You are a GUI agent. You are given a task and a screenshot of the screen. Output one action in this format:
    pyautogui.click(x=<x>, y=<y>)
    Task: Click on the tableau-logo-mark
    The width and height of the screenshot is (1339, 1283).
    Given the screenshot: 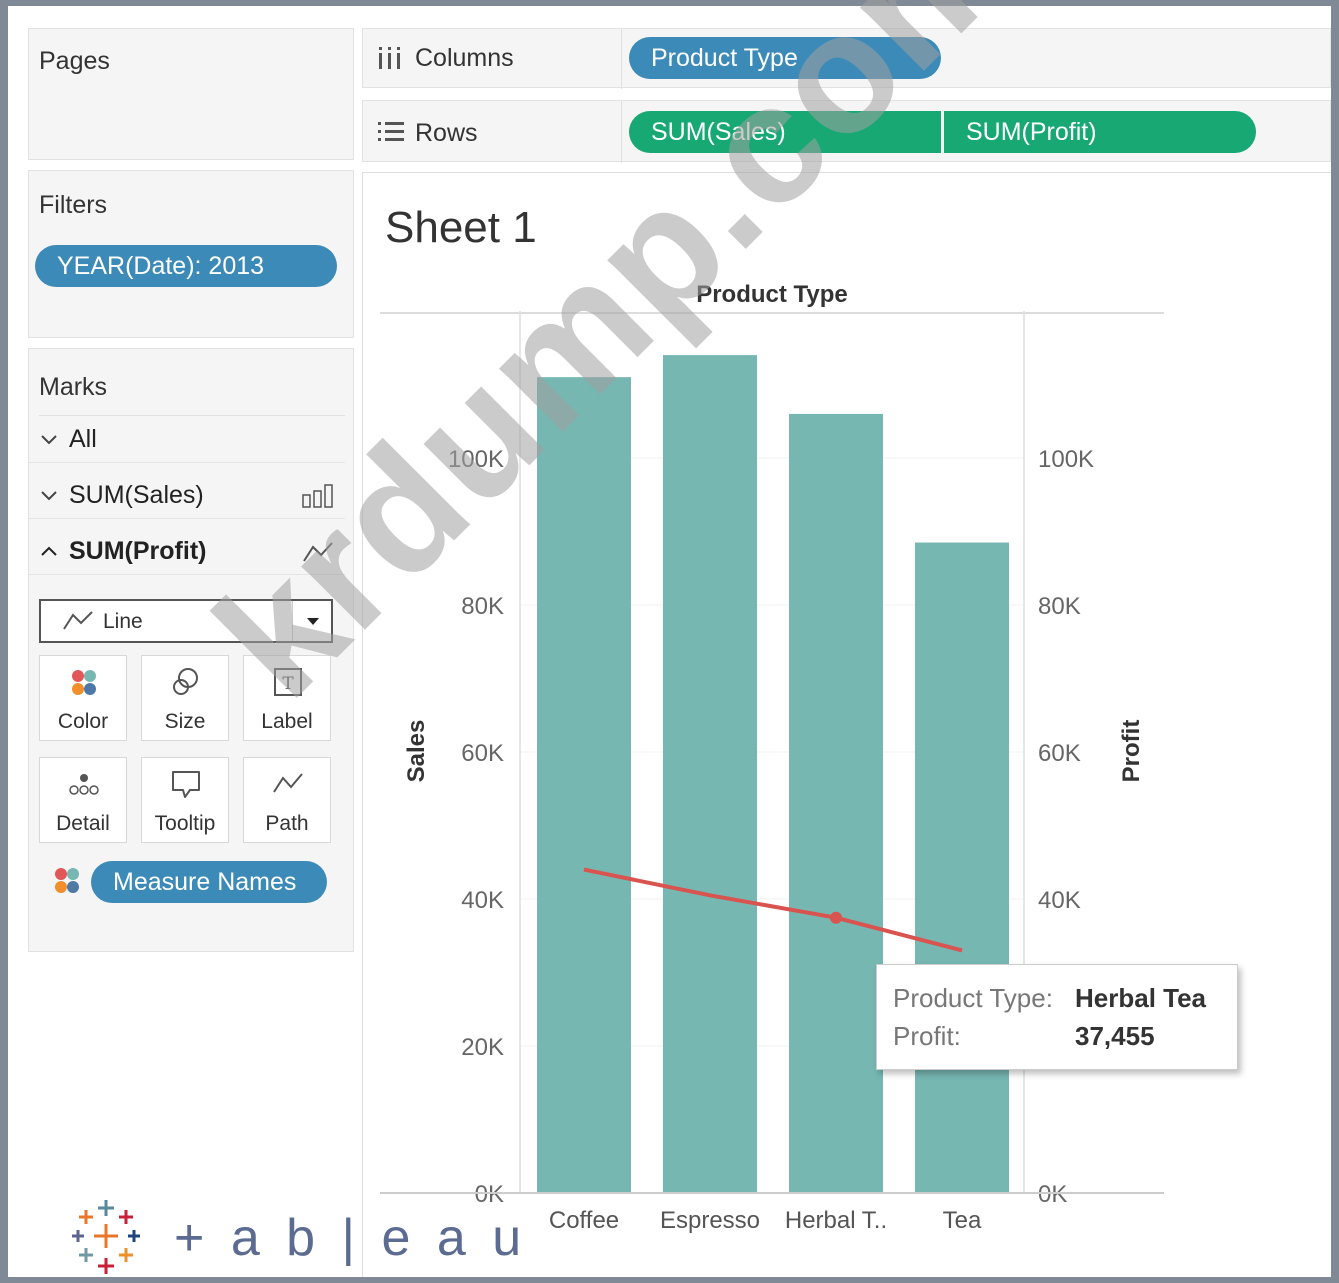 What is the action you would take?
    pyautogui.click(x=106, y=1237)
    